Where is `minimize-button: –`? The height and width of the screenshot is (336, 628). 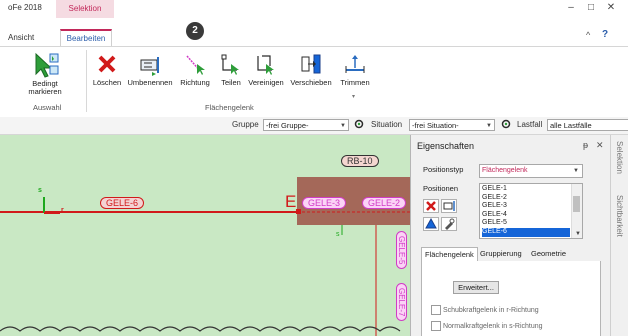
minimize-button: – is located at coordinates (571, 8).